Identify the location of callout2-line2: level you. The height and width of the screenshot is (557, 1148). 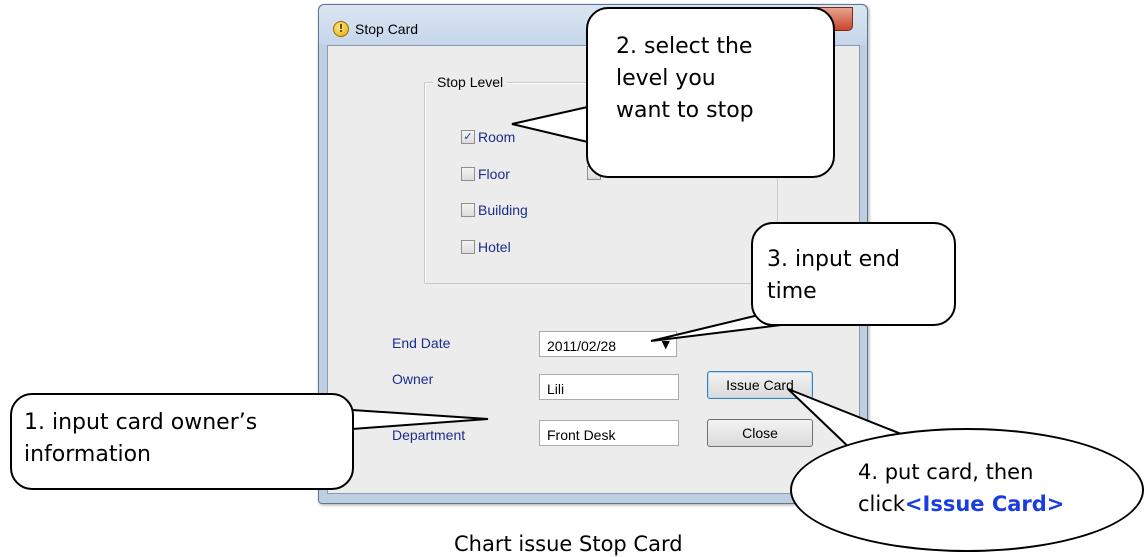
(666, 78).